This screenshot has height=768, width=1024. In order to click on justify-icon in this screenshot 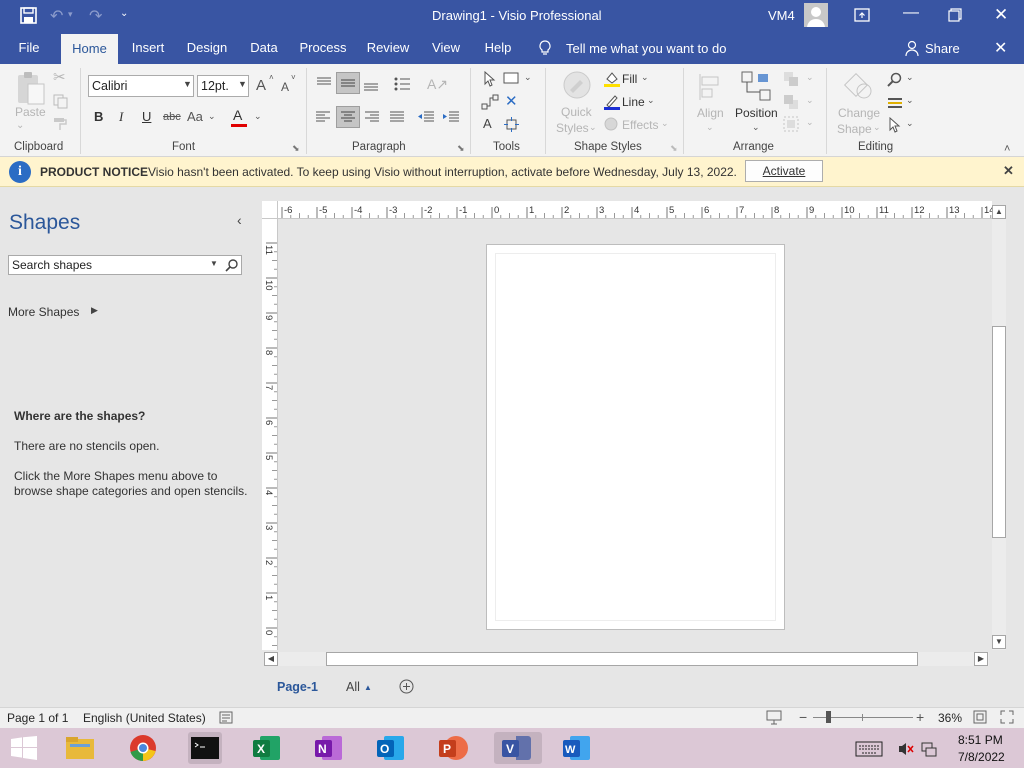, I will do `click(397, 117)`.